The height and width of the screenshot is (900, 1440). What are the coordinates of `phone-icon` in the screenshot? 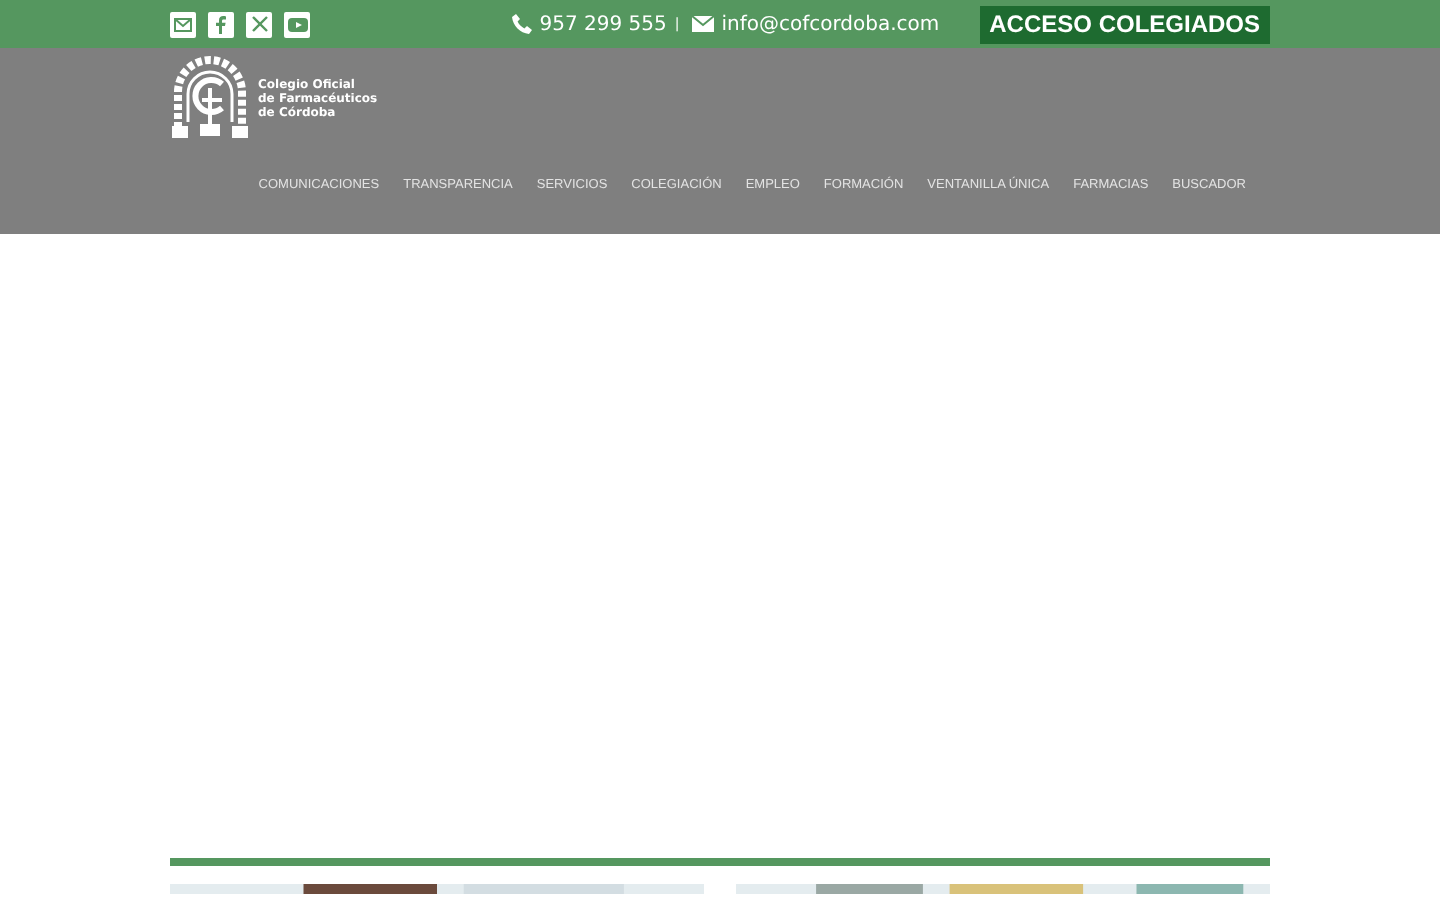 It's located at (521, 24).